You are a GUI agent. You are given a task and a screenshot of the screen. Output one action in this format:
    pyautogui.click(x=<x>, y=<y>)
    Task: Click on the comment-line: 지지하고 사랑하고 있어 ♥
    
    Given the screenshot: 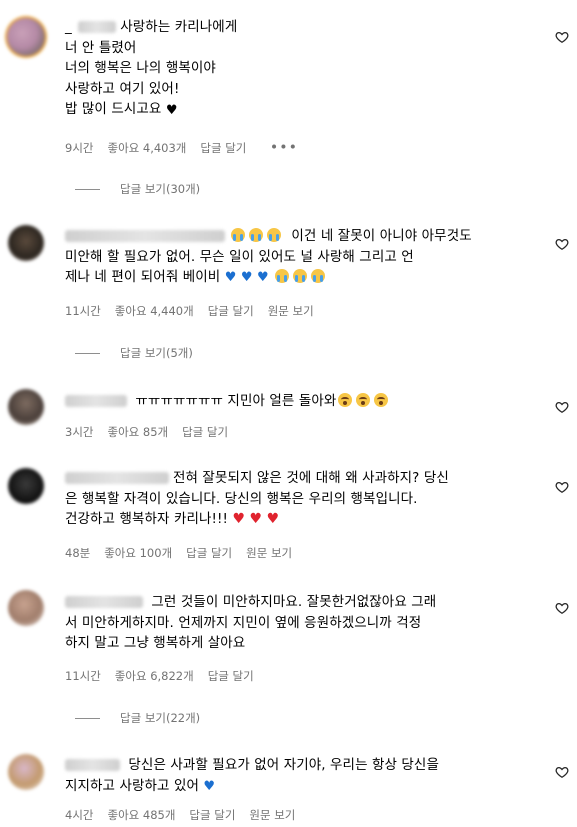 What is the action you would take?
    pyautogui.click(x=140, y=785)
    